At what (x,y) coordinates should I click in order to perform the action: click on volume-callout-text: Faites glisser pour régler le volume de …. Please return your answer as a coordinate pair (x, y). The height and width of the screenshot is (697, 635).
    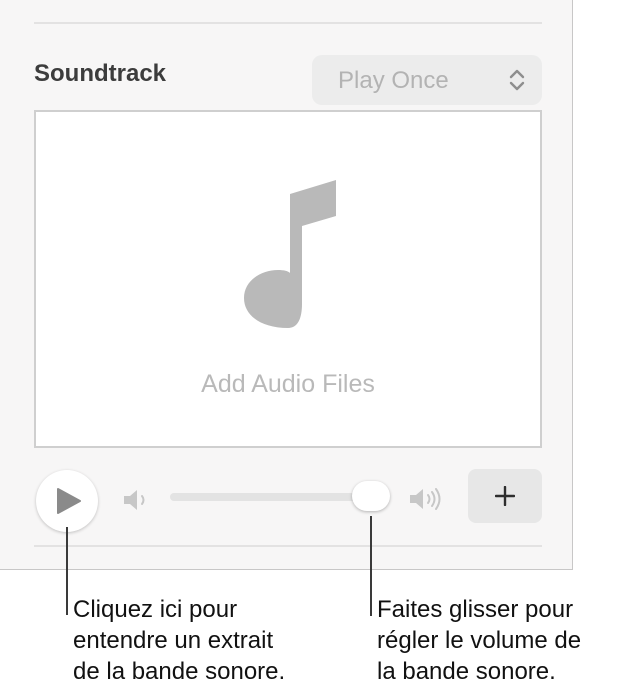
    Looking at the image, I should click on (479, 640).